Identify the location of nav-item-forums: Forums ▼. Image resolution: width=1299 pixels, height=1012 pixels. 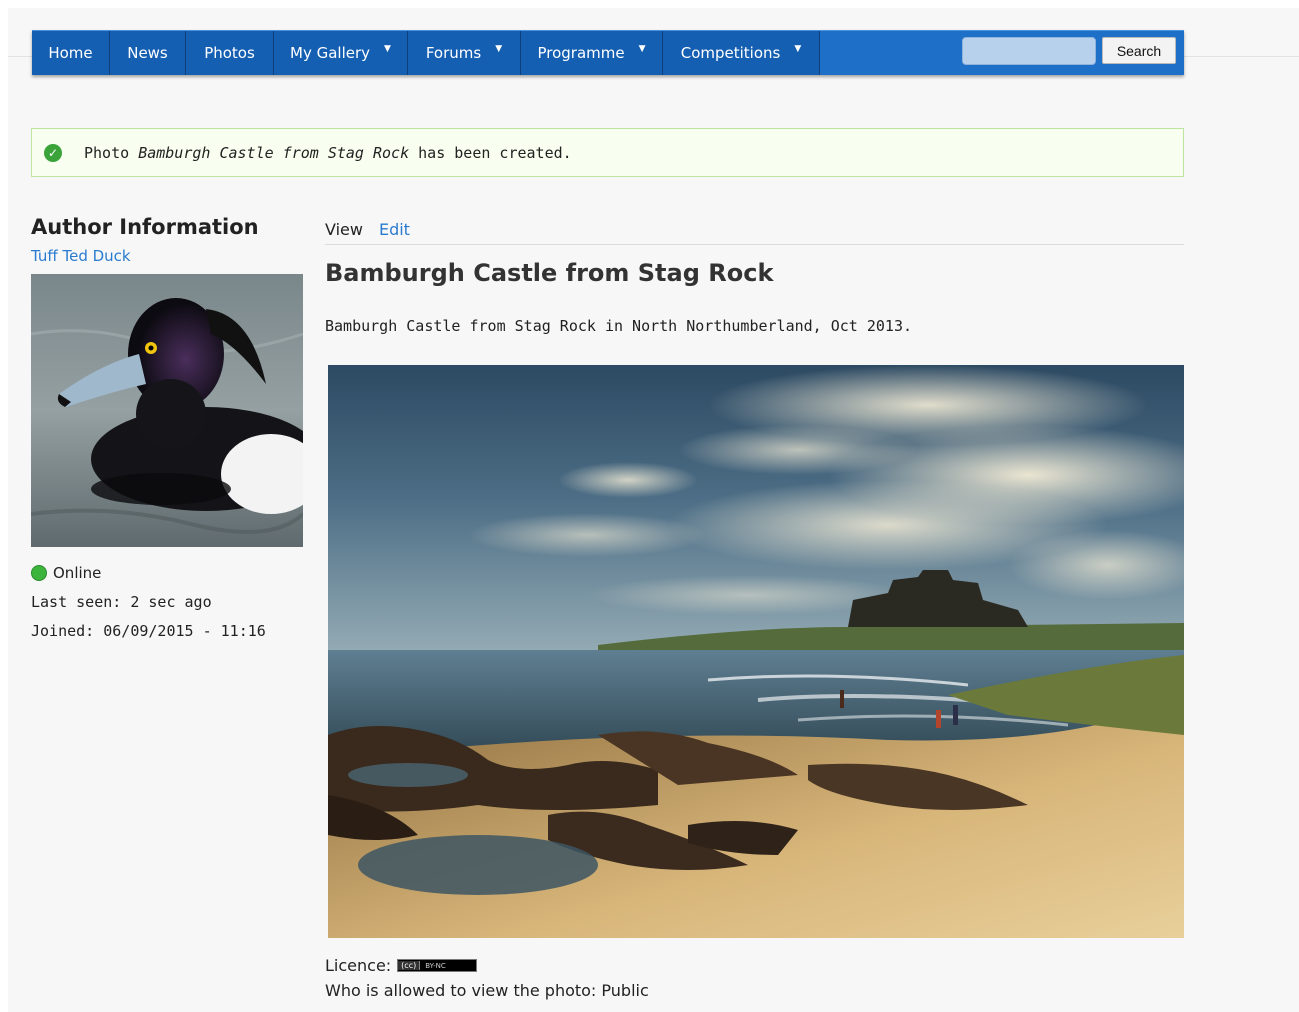
(464, 53).